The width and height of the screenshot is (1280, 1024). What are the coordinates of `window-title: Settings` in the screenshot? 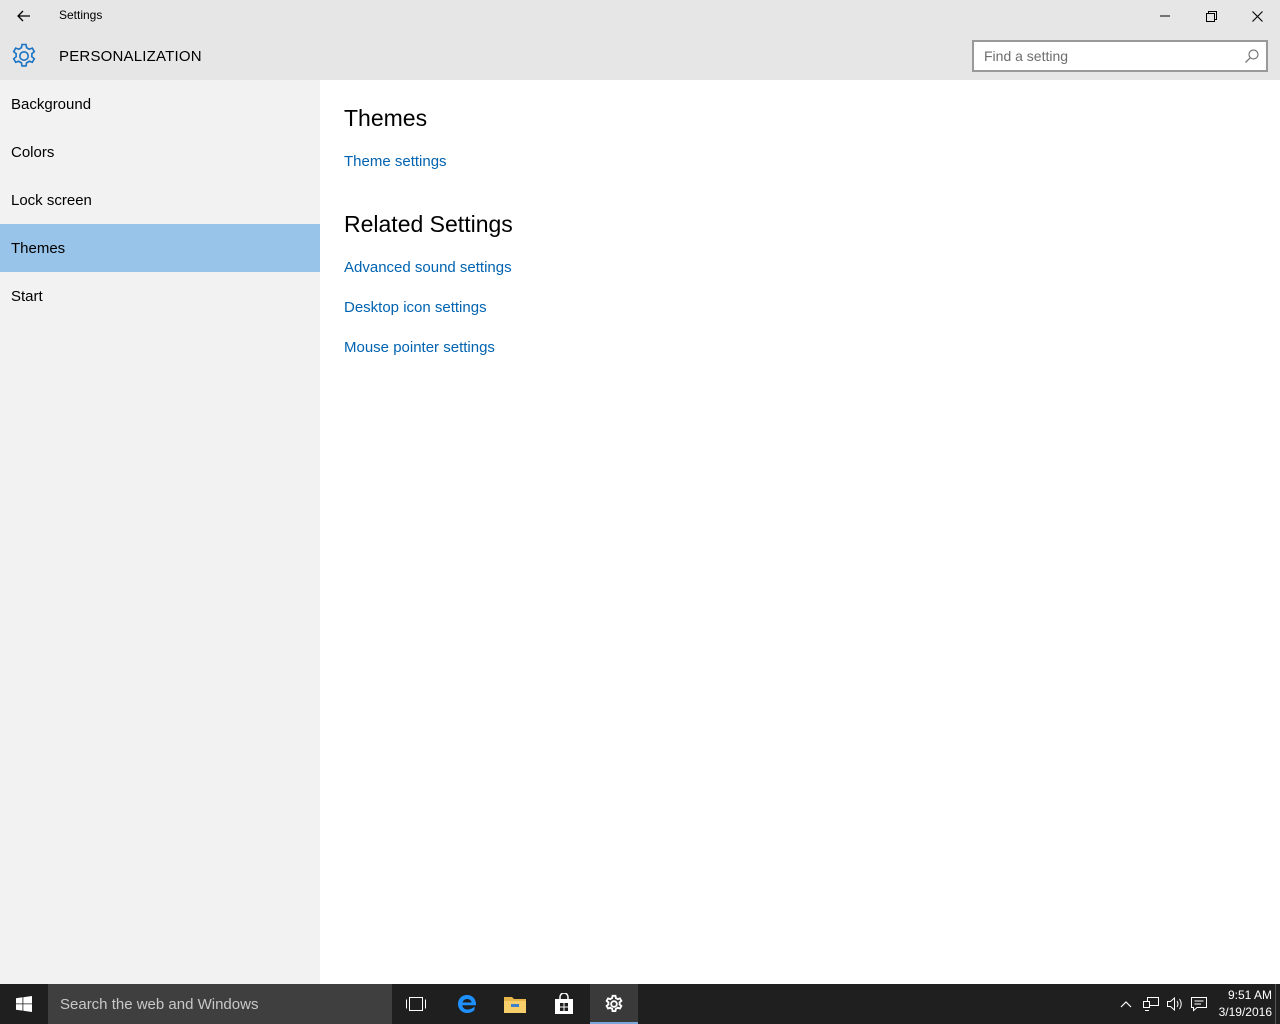 It's located at (81, 15).